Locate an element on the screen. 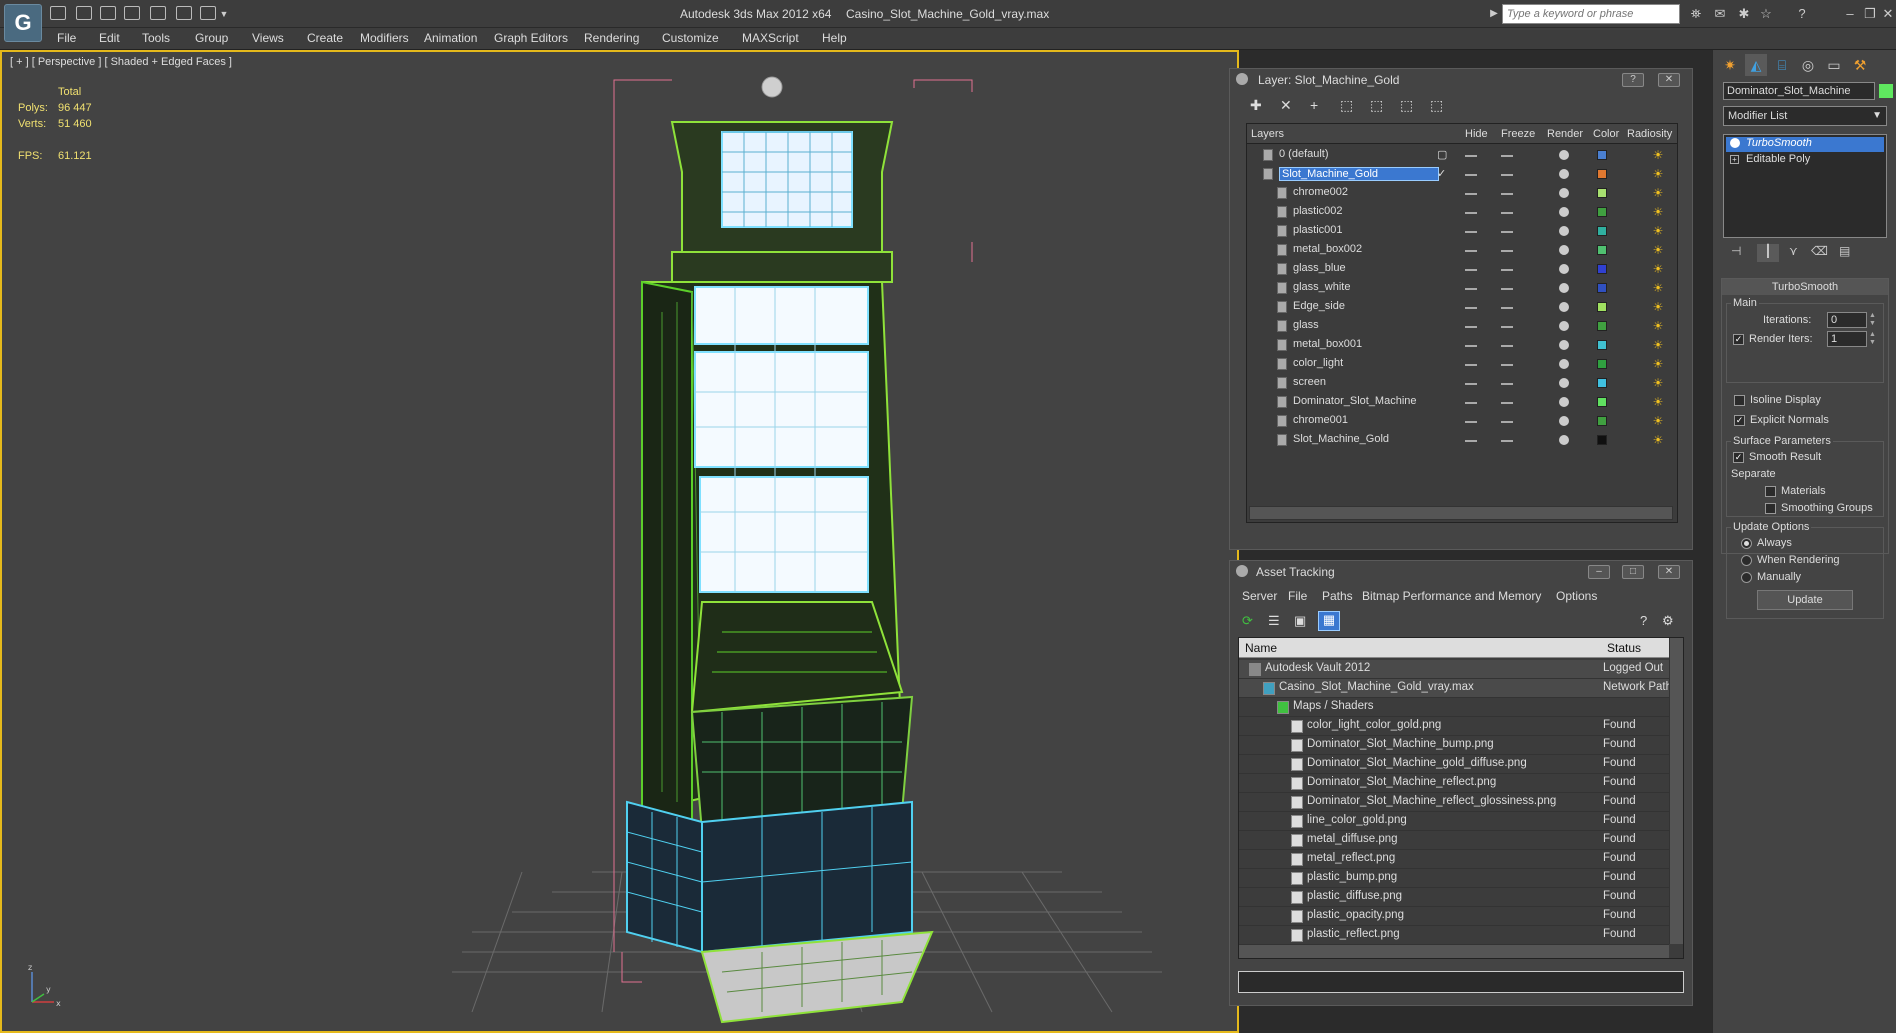 This screenshot has width=1896, height=1033. motion-tab-icon: ◎ is located at coordinates (1808, 65).